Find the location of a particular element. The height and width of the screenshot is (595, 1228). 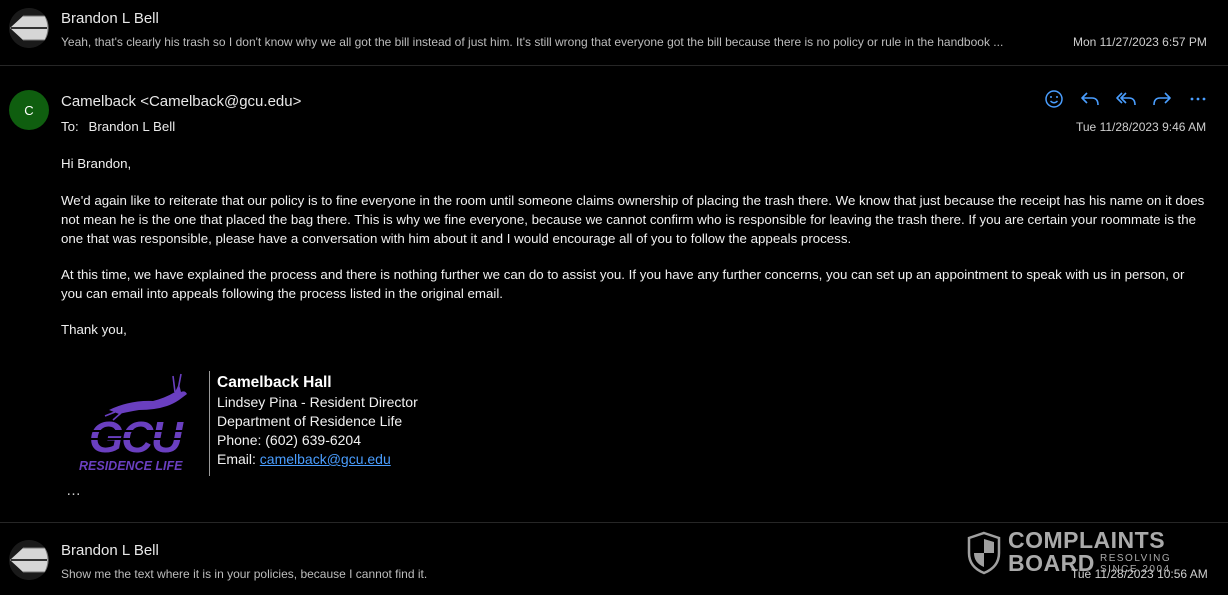

signature-line: Lindsey Pina - Resident Director is located at coordinates (317, 402).